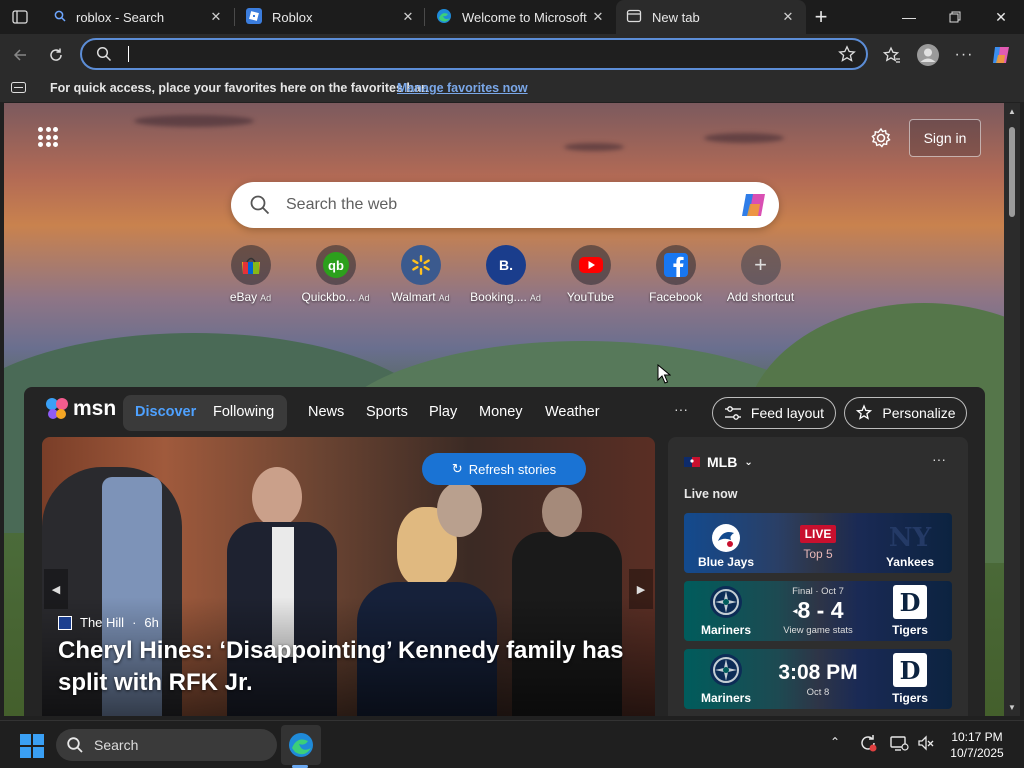  What do you see at coordinates (1012, 111) in the screenshot?
I see `scroll-up-icon: ▲` at bounding box center [1012, 111].